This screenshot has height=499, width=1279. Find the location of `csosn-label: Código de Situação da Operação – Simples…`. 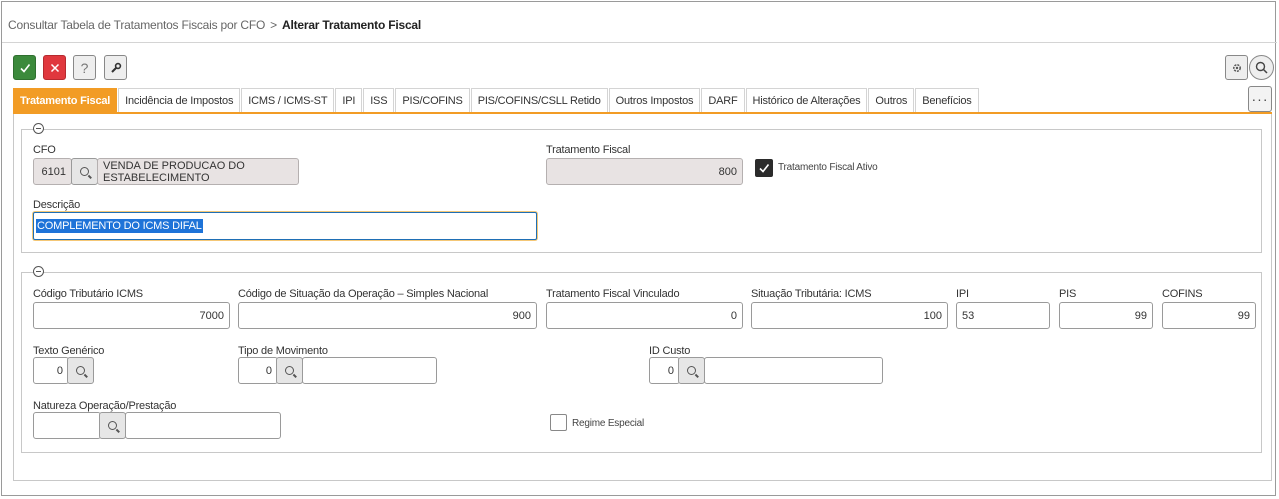

csosn-label: Código de Situação da Operação – Simples… is located at coordinates (363, 294).